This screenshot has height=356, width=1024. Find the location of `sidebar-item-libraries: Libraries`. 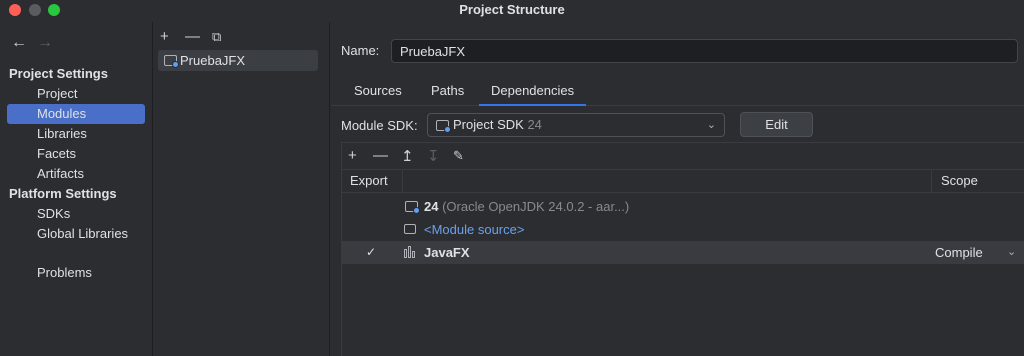

sidebar-item-libraries: Libraries is located at coordinates (76, 134).